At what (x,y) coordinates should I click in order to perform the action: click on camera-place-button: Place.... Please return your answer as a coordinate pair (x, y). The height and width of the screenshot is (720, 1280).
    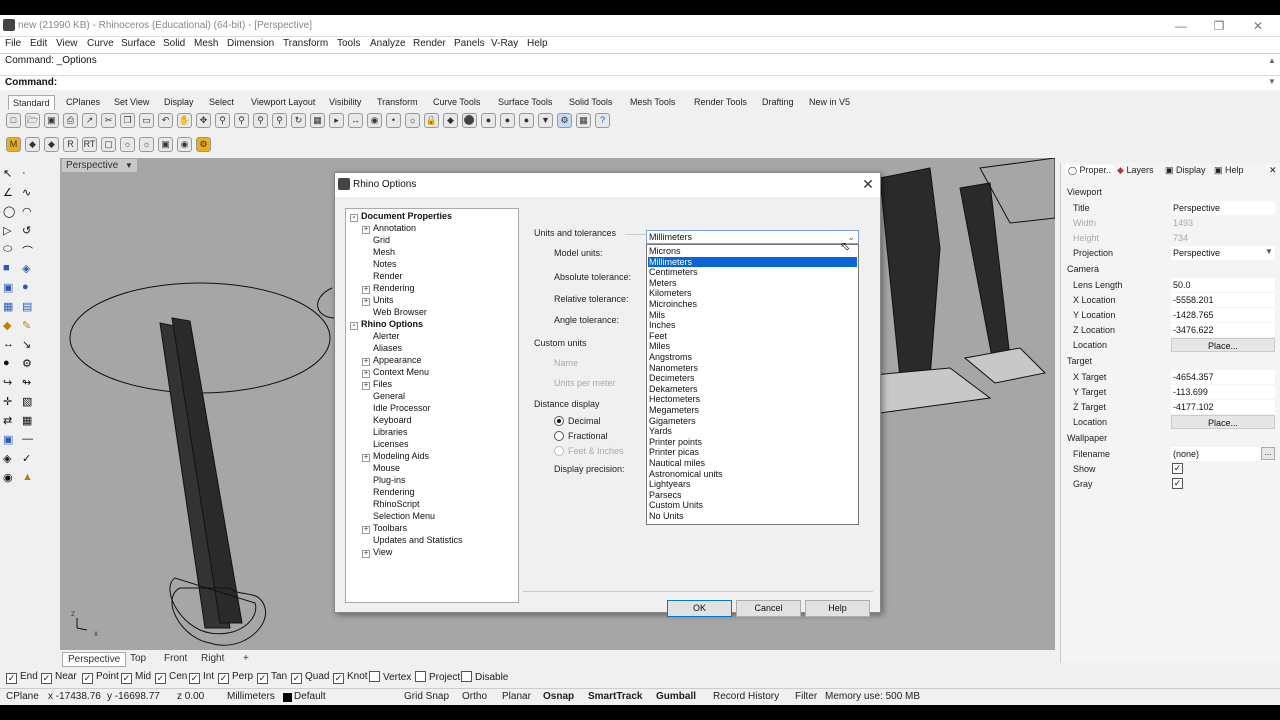
    Looking at the image, I should click on (1223, 345).